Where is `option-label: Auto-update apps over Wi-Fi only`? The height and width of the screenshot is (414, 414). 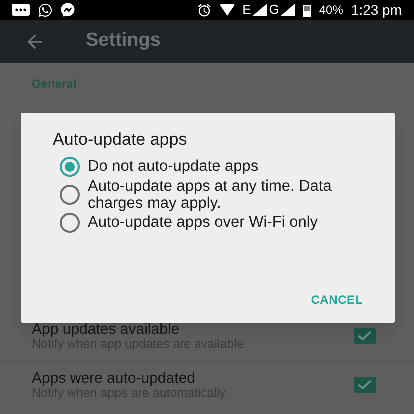 option-label: Auto-update apps over Wi-Fi only is located at coordinates (204, 222).